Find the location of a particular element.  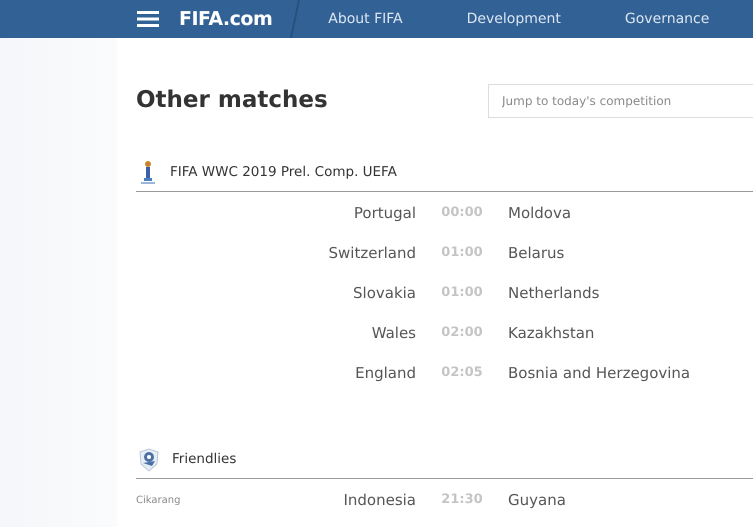

kickoff-time: 02:05 is located at coordinates (462, 373).